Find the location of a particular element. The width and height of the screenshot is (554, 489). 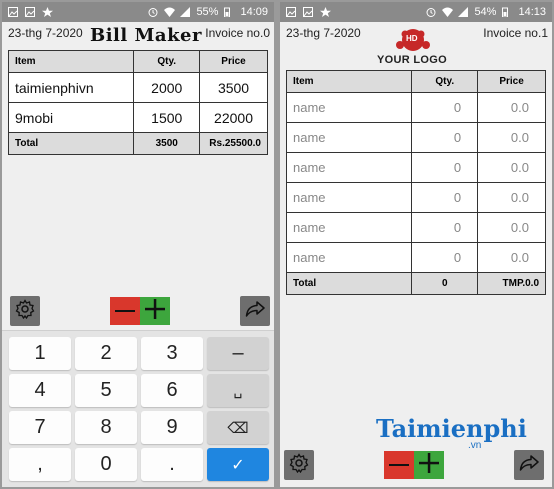

key-4: 4 is located at coordinates (40, 390).